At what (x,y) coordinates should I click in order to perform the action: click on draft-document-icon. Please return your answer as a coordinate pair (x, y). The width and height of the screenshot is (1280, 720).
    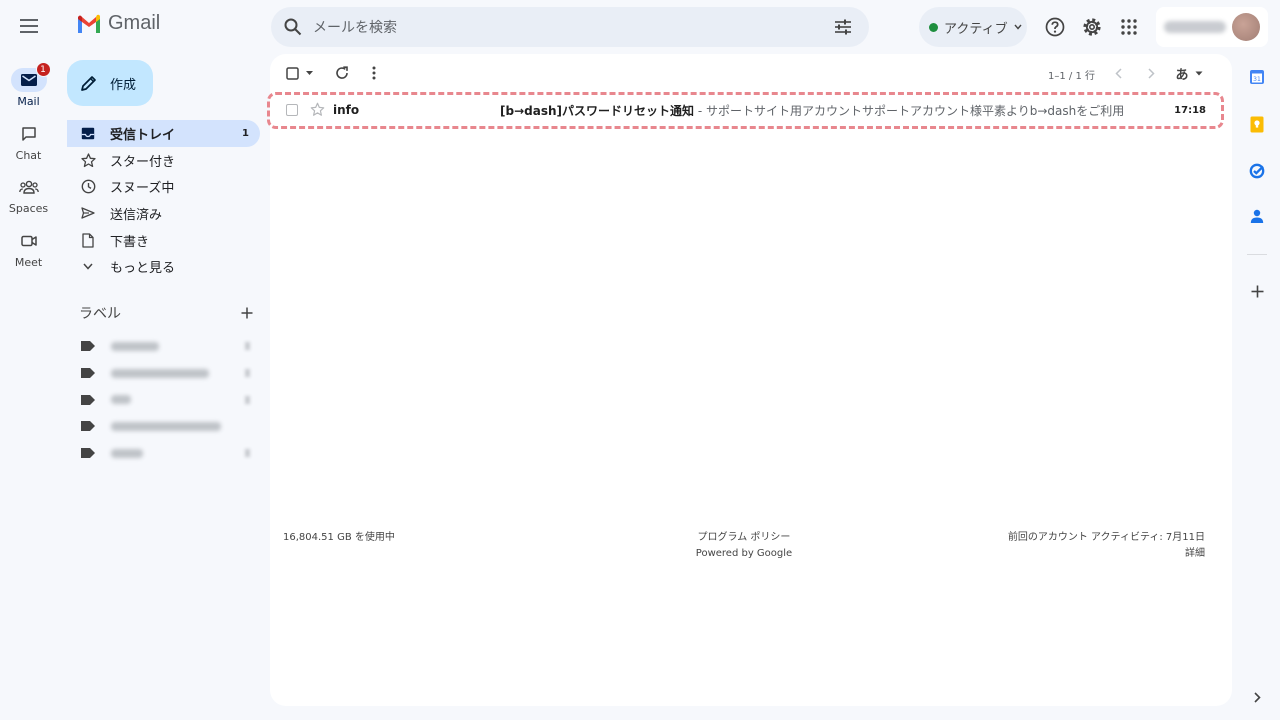
    Looking at the image, I should click on (88, 240).